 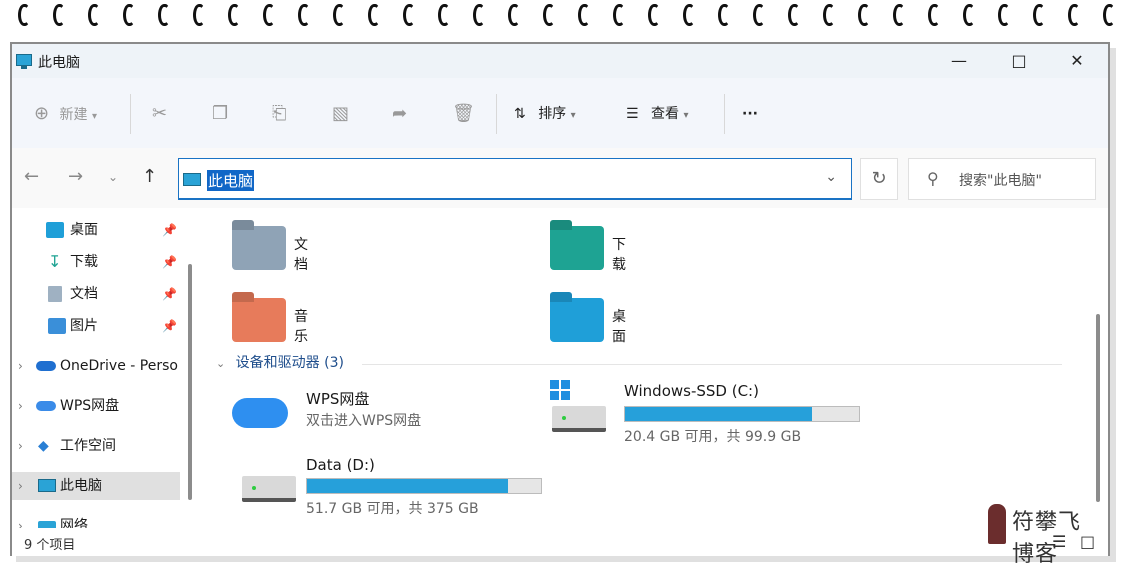 I want to click on sidebar-item-this-pc: › 此电脑, so click(x=96, y=486).